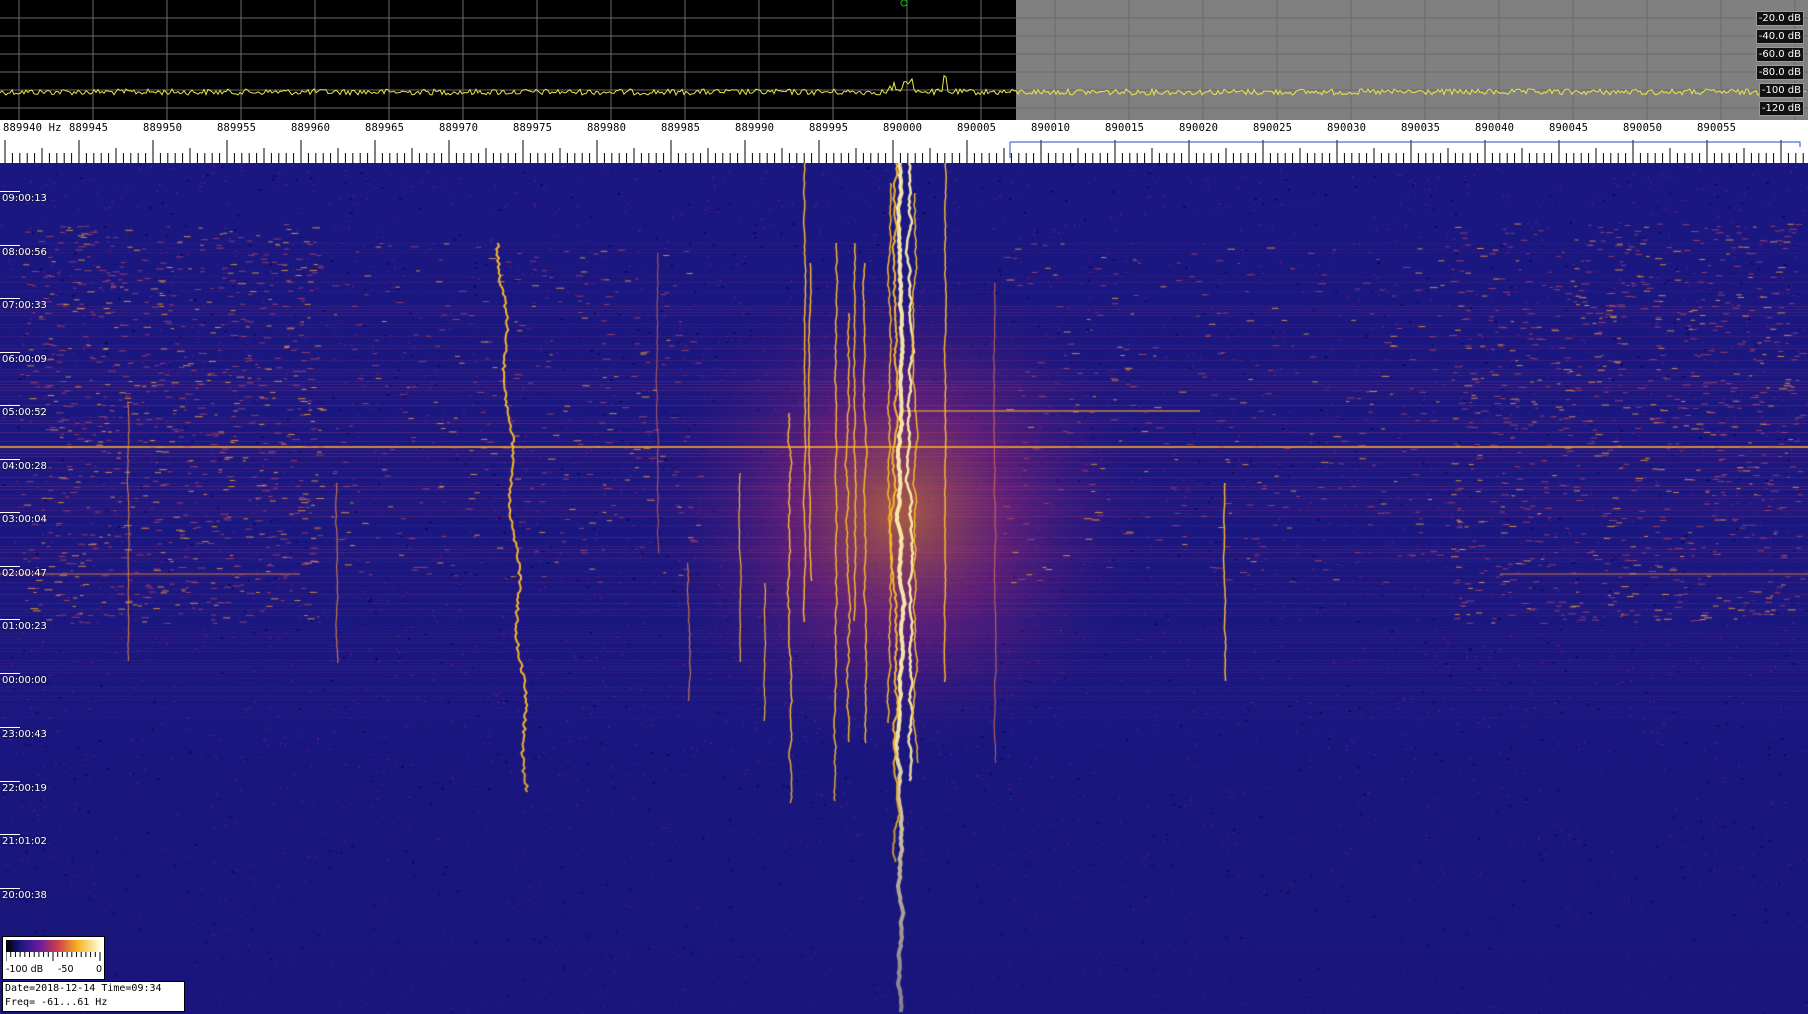 The height and width of the screenshot is (1014, 1808). I want to click on color-gradient, so click(53, 946).